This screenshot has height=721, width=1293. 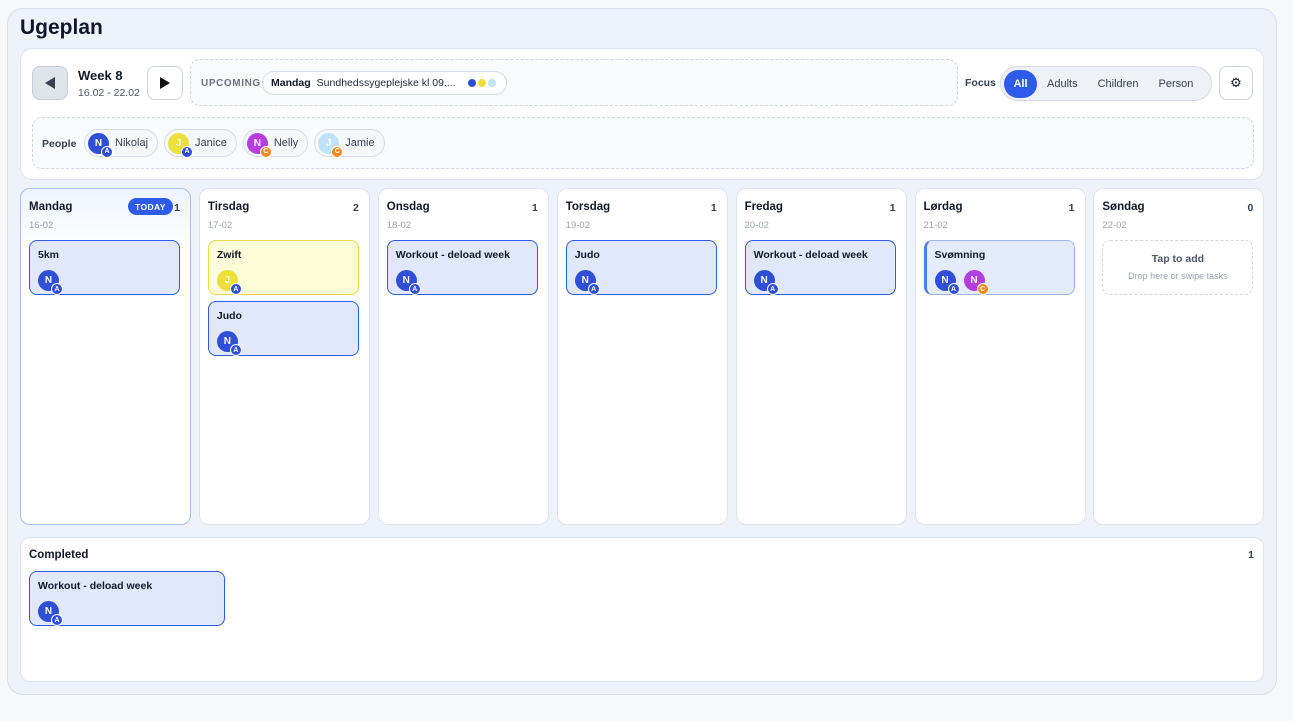 What do you see at coordinates (41, 225) in the screenshot?
I see `day-date: 16-02` at bounding box center [41, 225].